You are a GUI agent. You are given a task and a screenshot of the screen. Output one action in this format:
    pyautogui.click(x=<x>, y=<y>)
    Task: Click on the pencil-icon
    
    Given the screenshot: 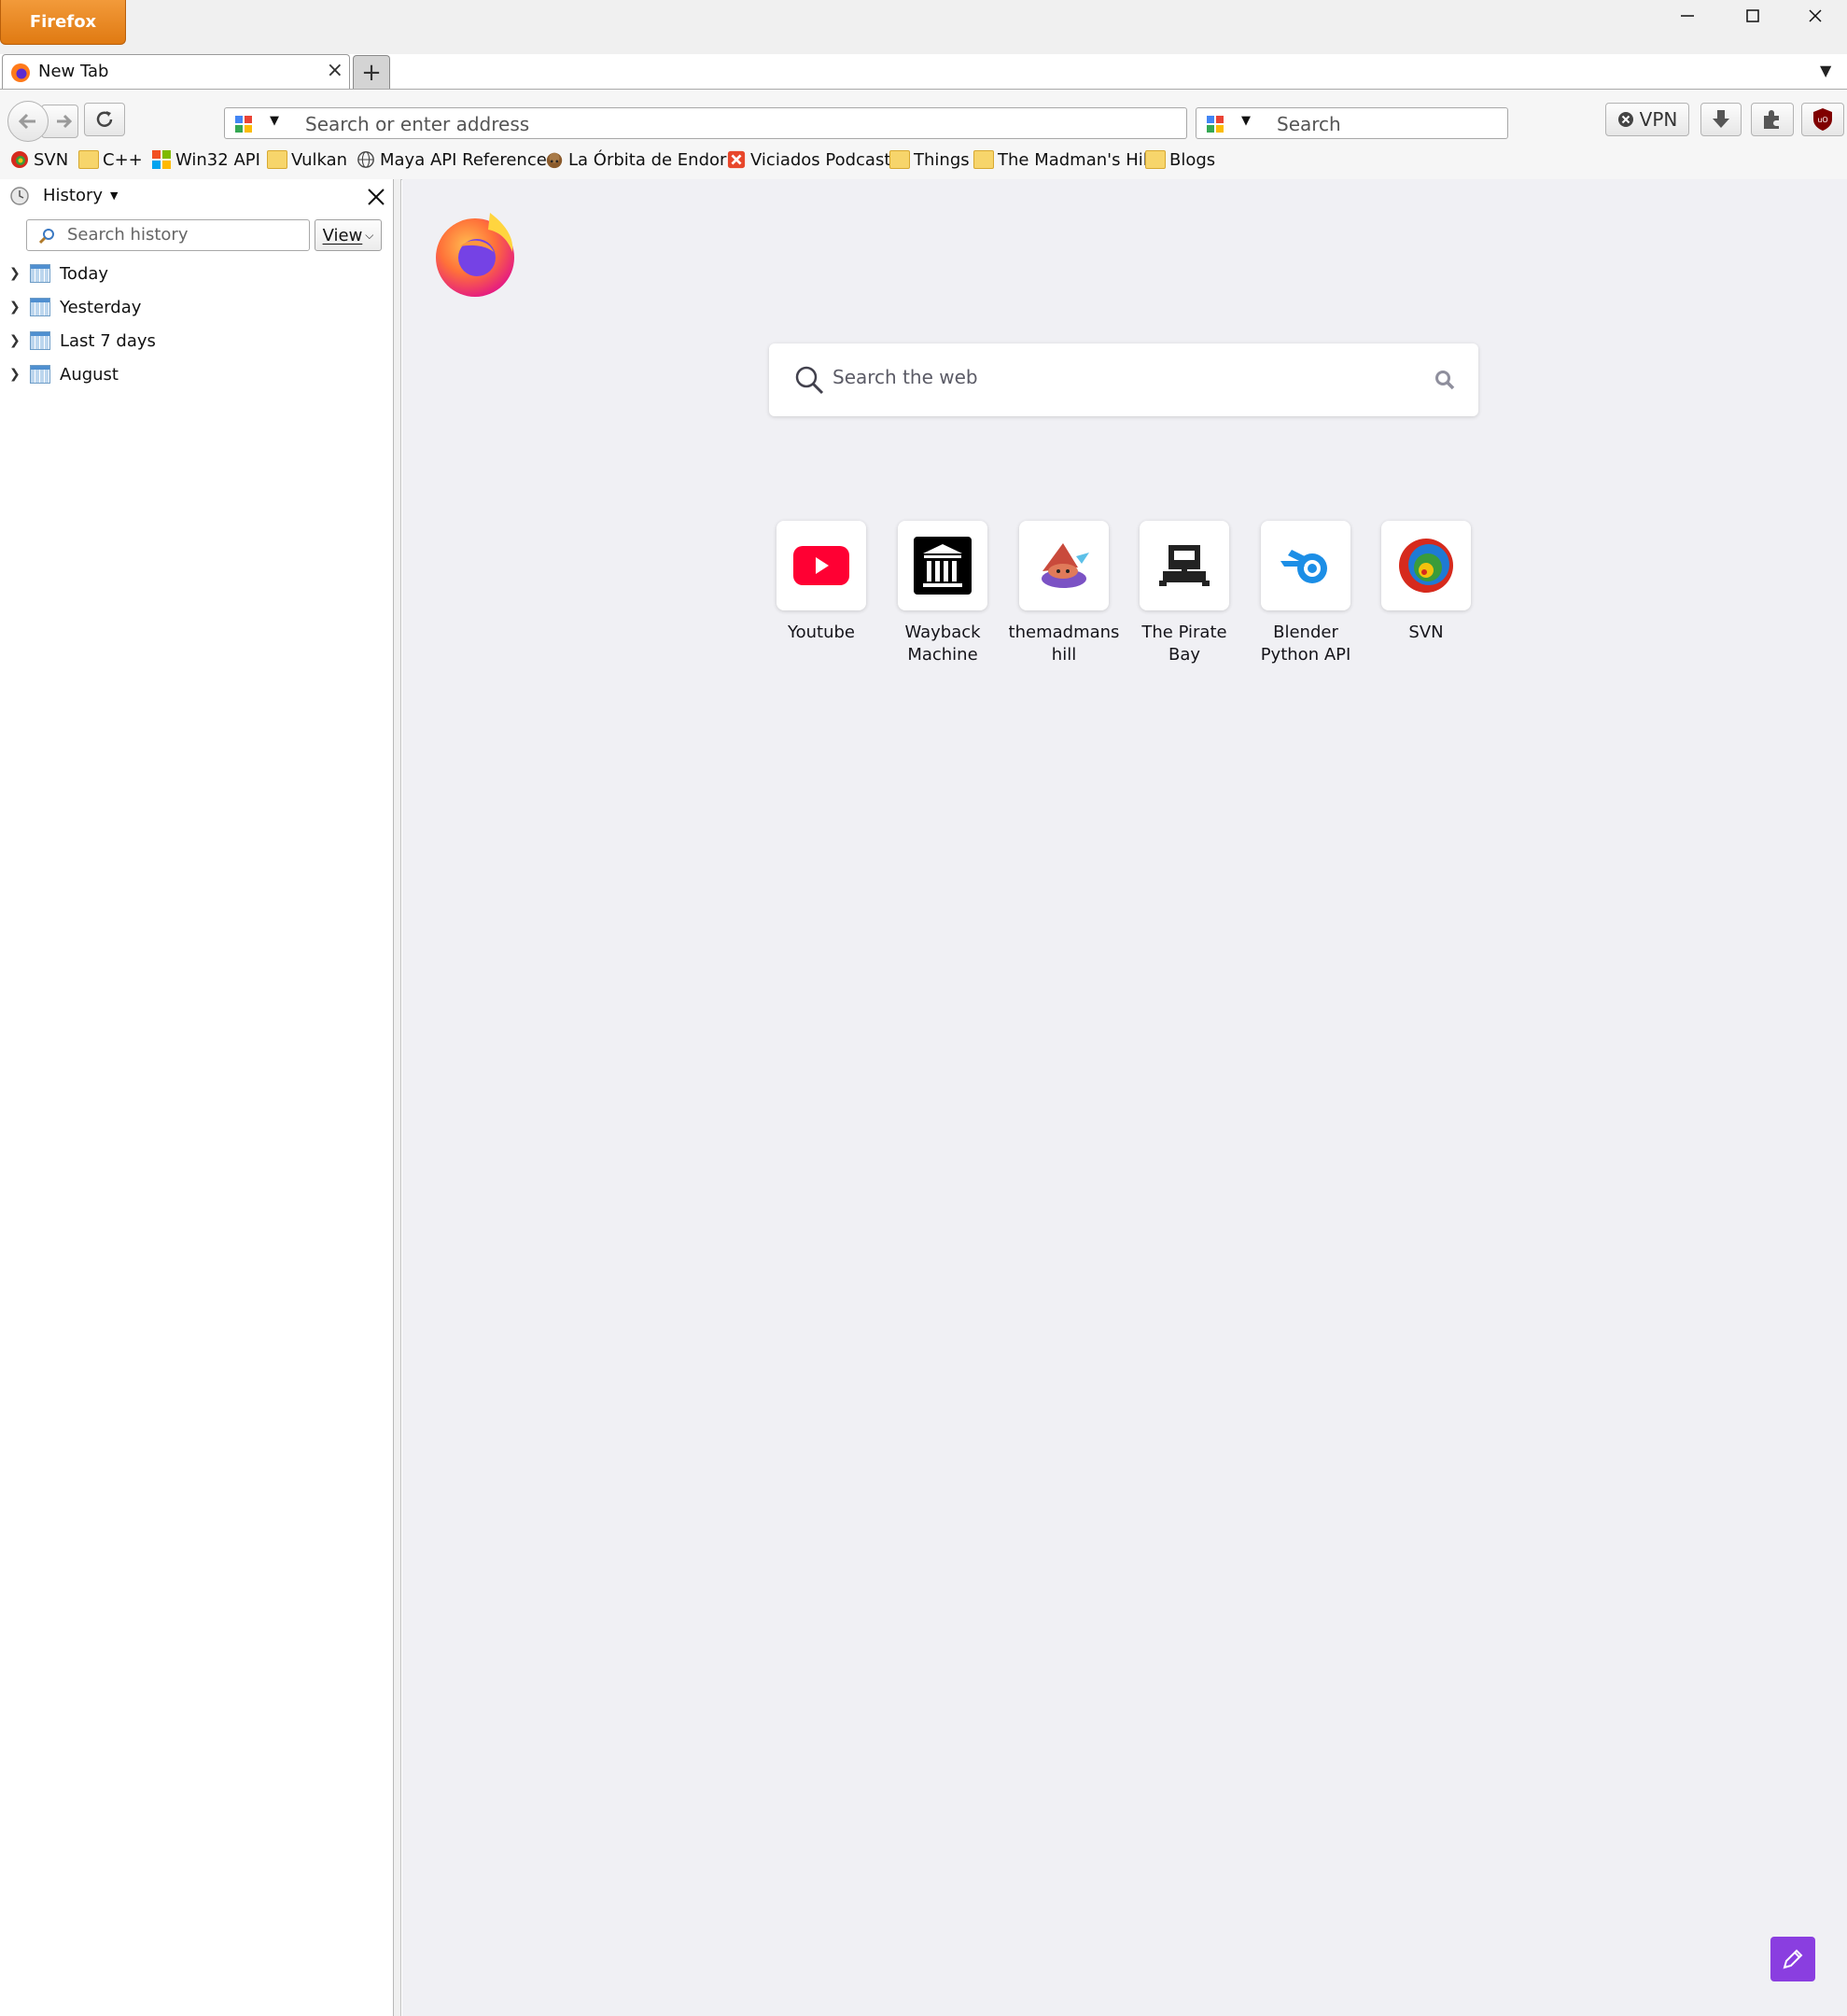 What is the action you would take?
    pyautogui.click(x=1793, y=1959)
    